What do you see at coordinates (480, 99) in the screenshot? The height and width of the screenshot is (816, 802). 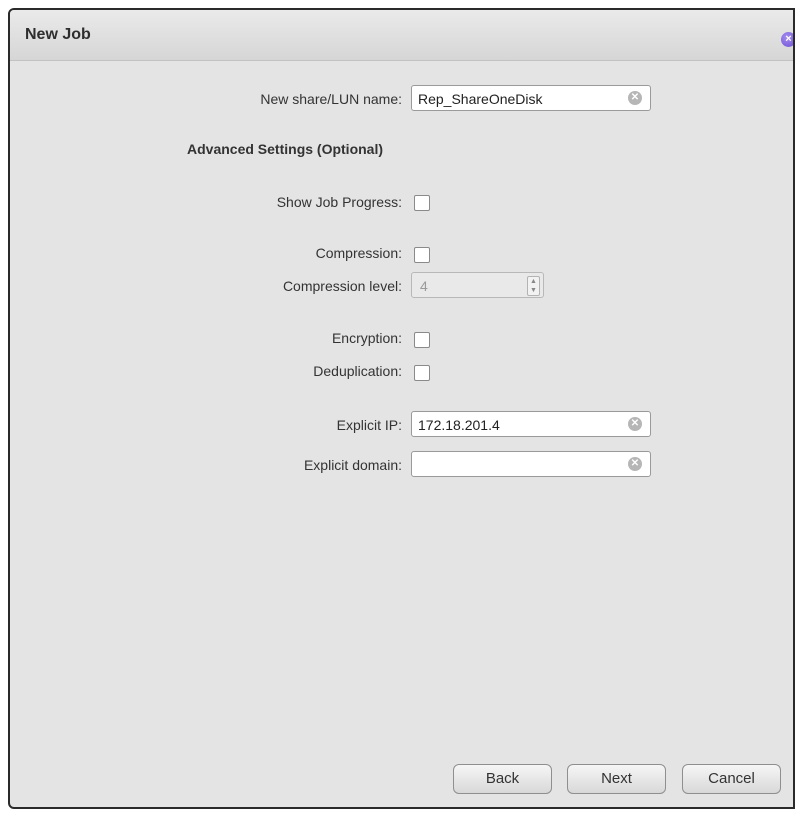 I see `share-name-value: Rep_ShareOneDisk` at bounding box center [480, 99].